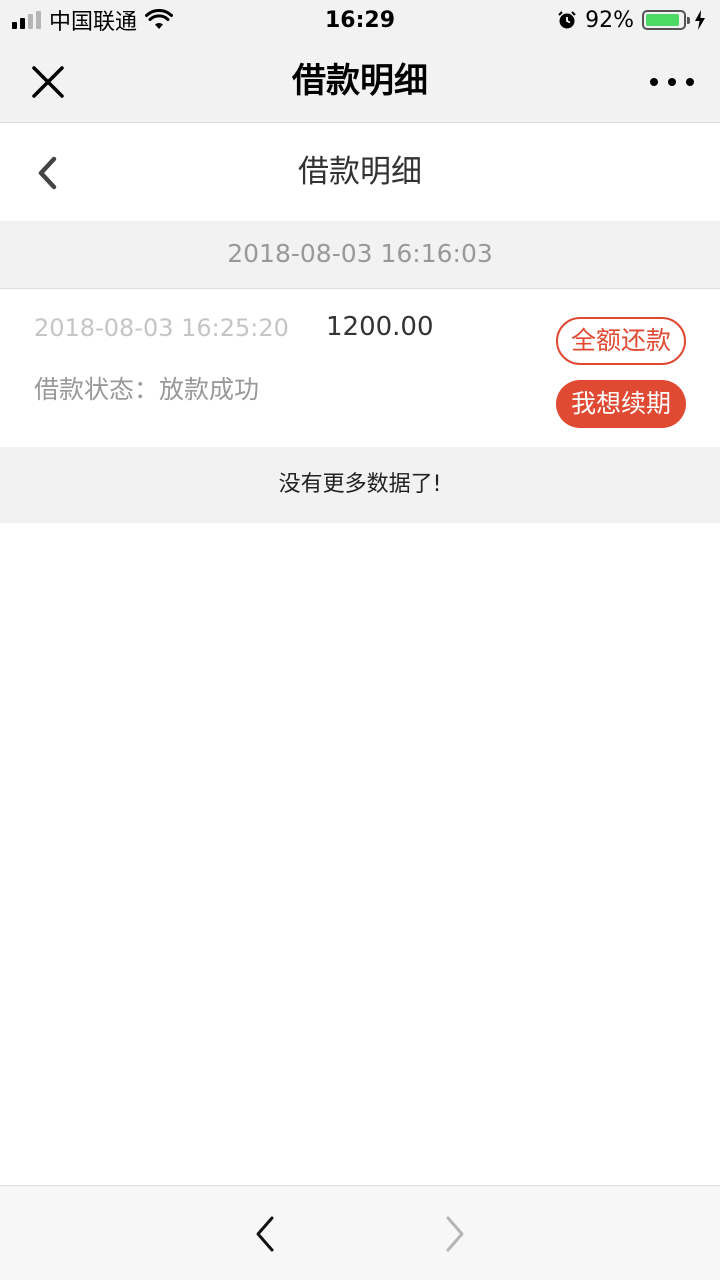  I want to click on more-icon, so click(672, 82).